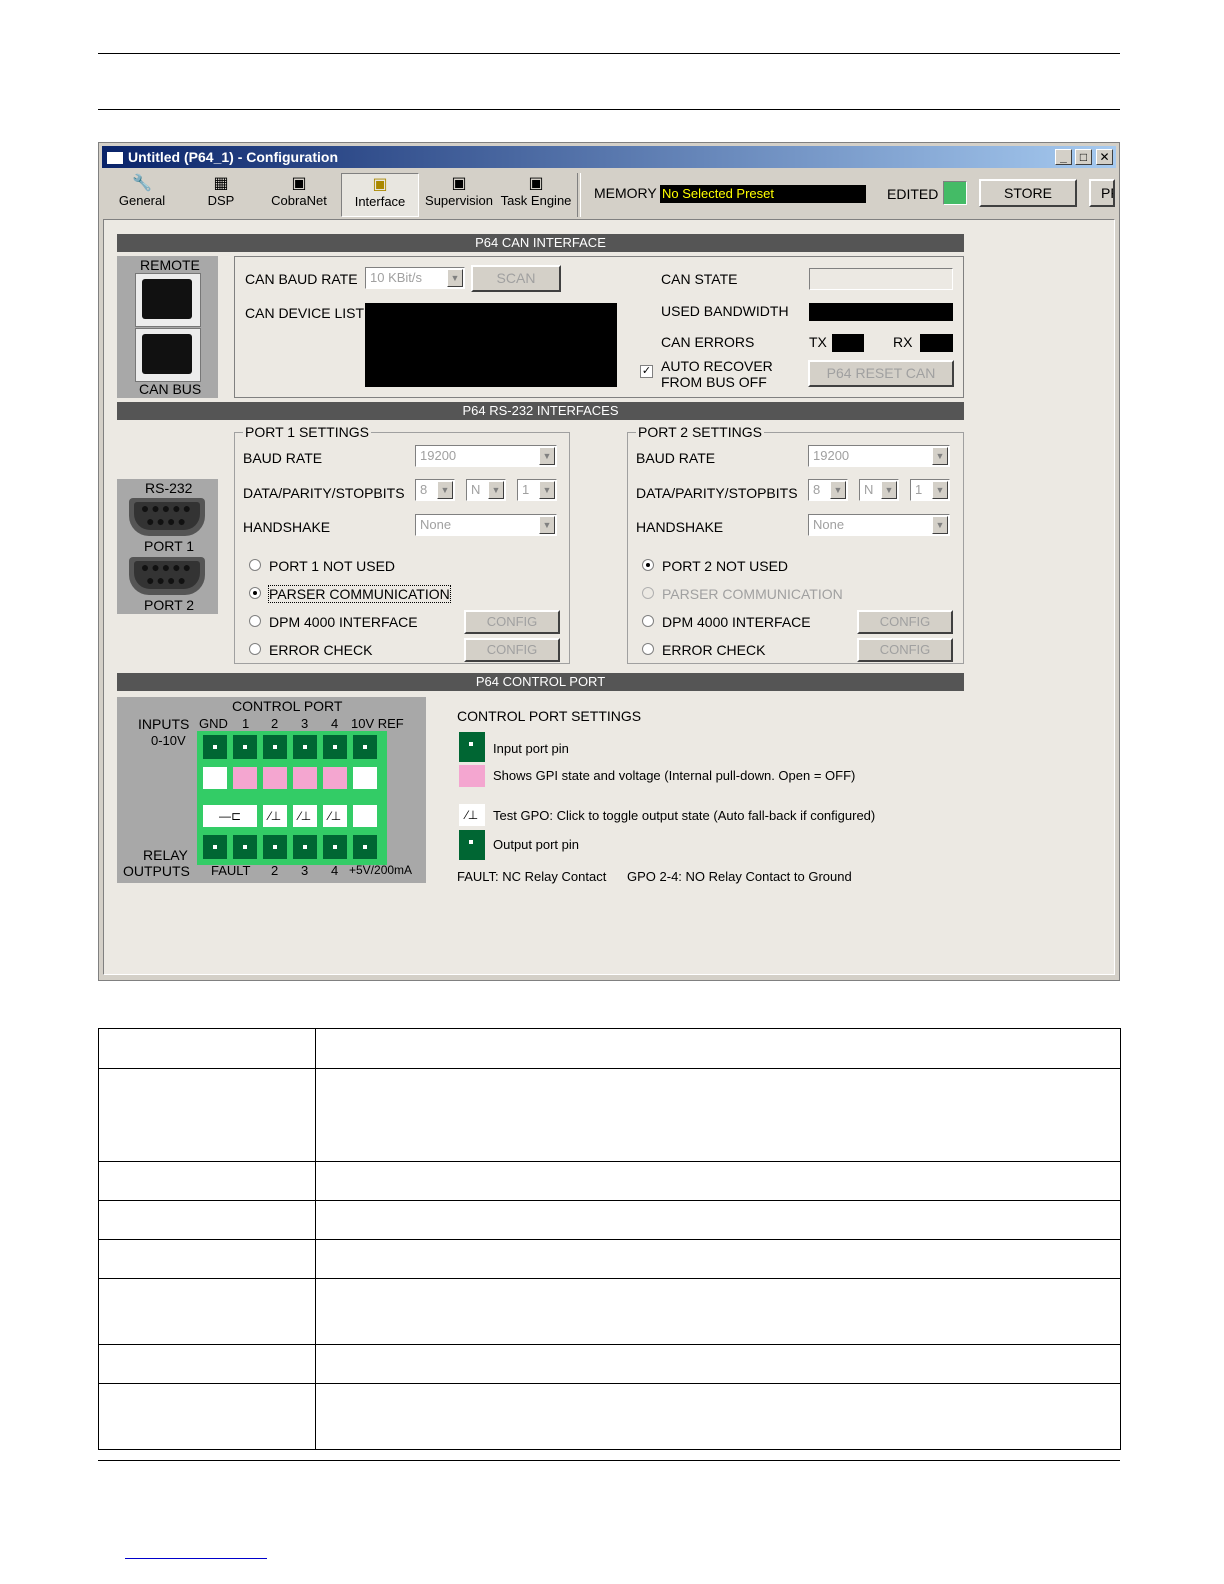  Describe the element at coordinates (905, 622) in the screenshot. I see `port2-dpm-config-button: CONFIG` at that location.